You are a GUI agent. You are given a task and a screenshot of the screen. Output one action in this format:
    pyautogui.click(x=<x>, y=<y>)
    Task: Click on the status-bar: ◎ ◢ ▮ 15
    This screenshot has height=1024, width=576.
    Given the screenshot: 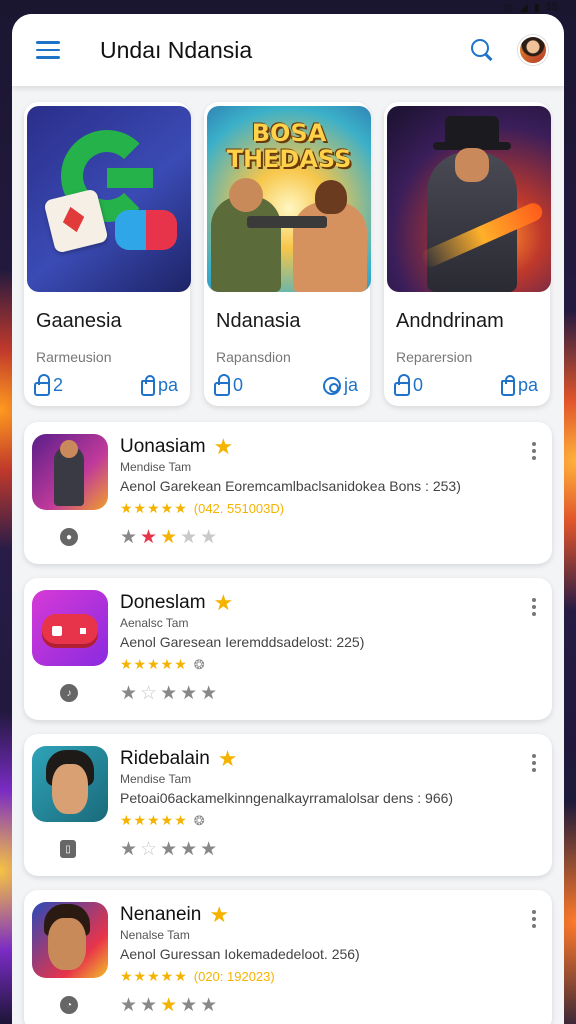 What is the action you would take?
    pyautogui.click(x=531, y=7)
    